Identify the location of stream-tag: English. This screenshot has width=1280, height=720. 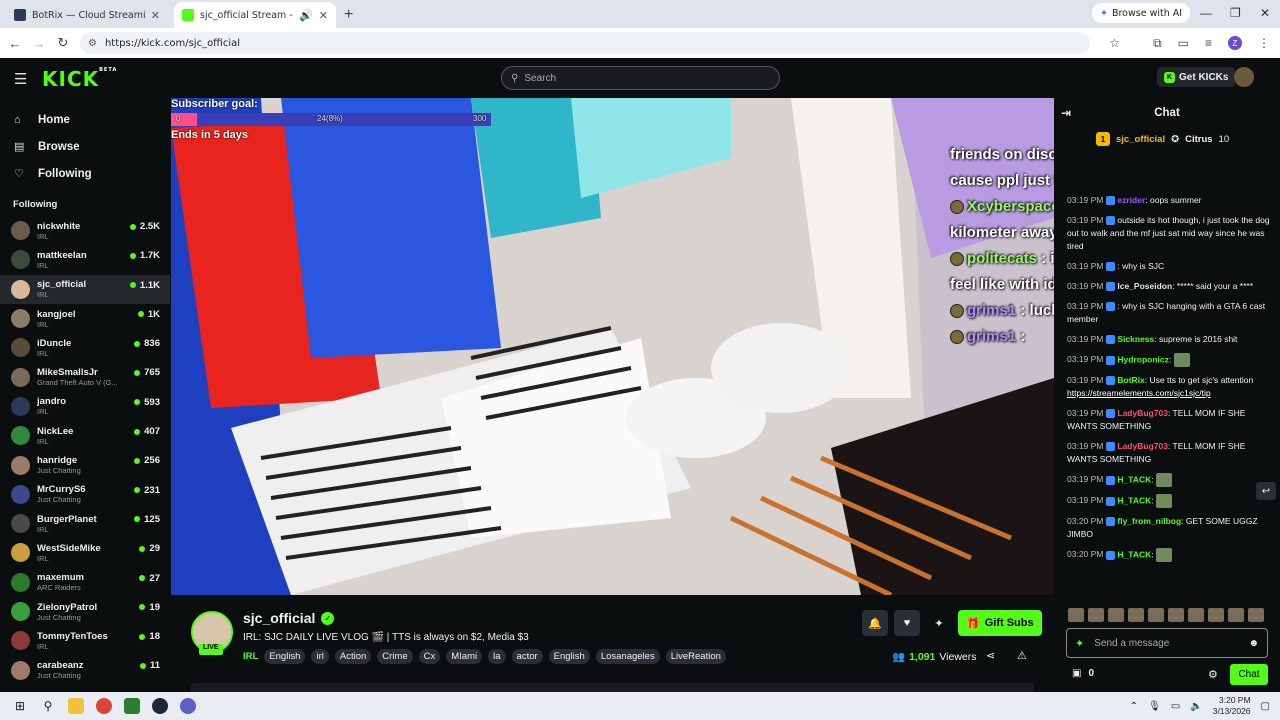
(285, 656).